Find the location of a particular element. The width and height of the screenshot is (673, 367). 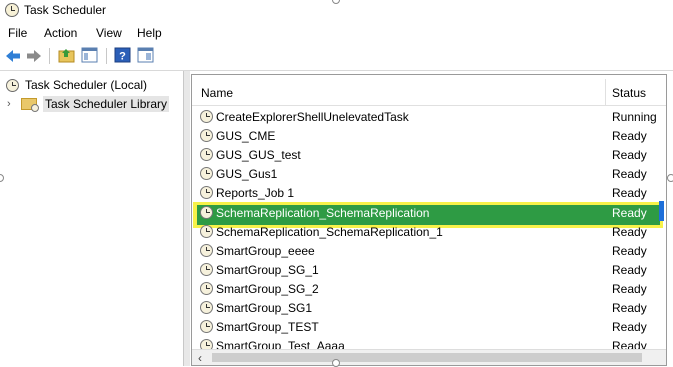

window-title: Task Scheduler is located at coordinates (65, 10).